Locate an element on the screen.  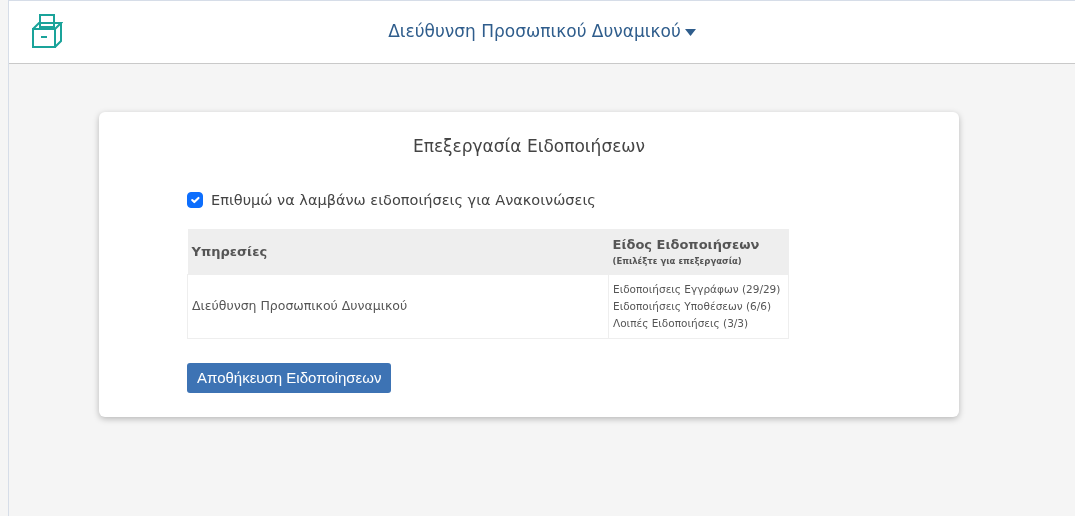
caret-icon is located at coordinates (690, 32).